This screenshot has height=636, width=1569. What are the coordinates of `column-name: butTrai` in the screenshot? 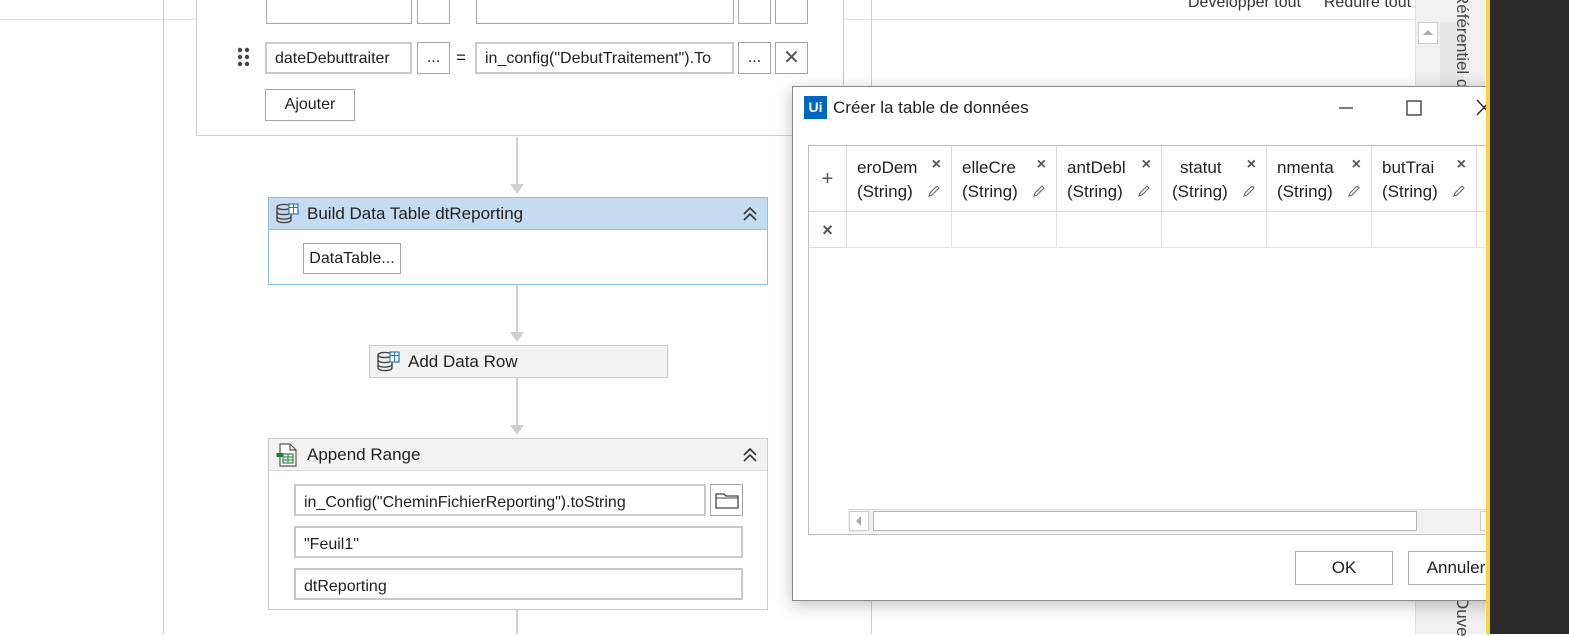 It's located at (1408, 167).